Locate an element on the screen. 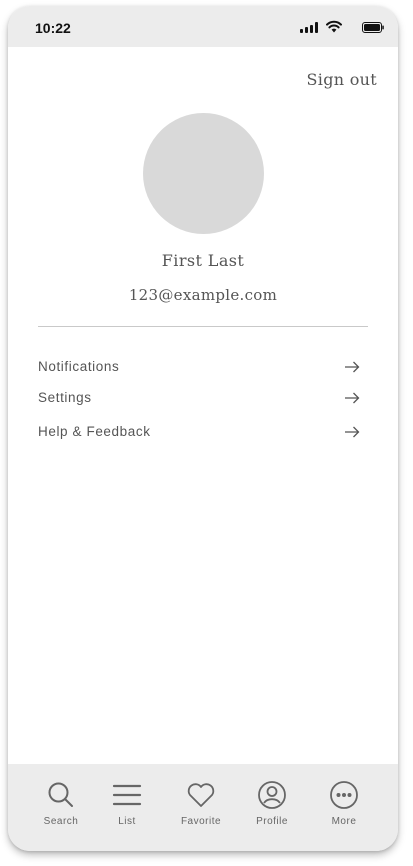 Image resolution: width=413 pixels, height=866 pixels. menu-item-label: Notifications is located at coordinates (79, 366).